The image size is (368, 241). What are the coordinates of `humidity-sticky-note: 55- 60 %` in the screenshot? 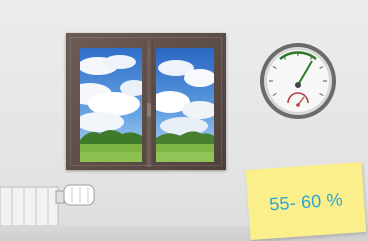 It's located at (306, 201).